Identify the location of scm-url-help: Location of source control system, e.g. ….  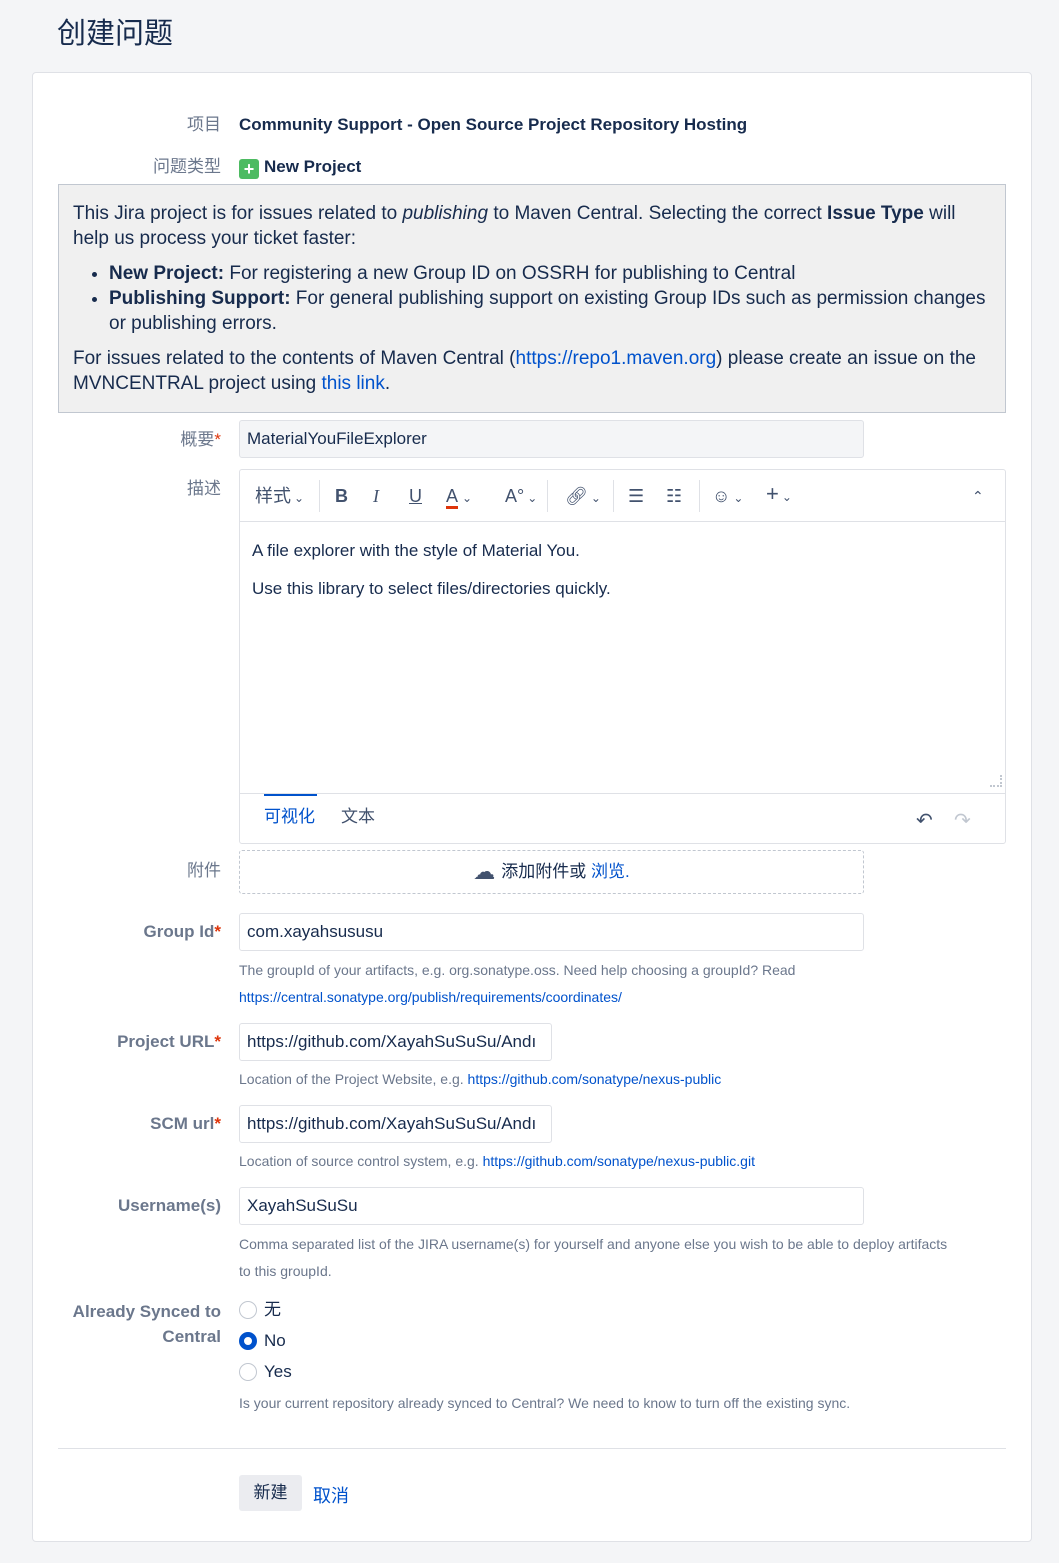
(497, 1161).